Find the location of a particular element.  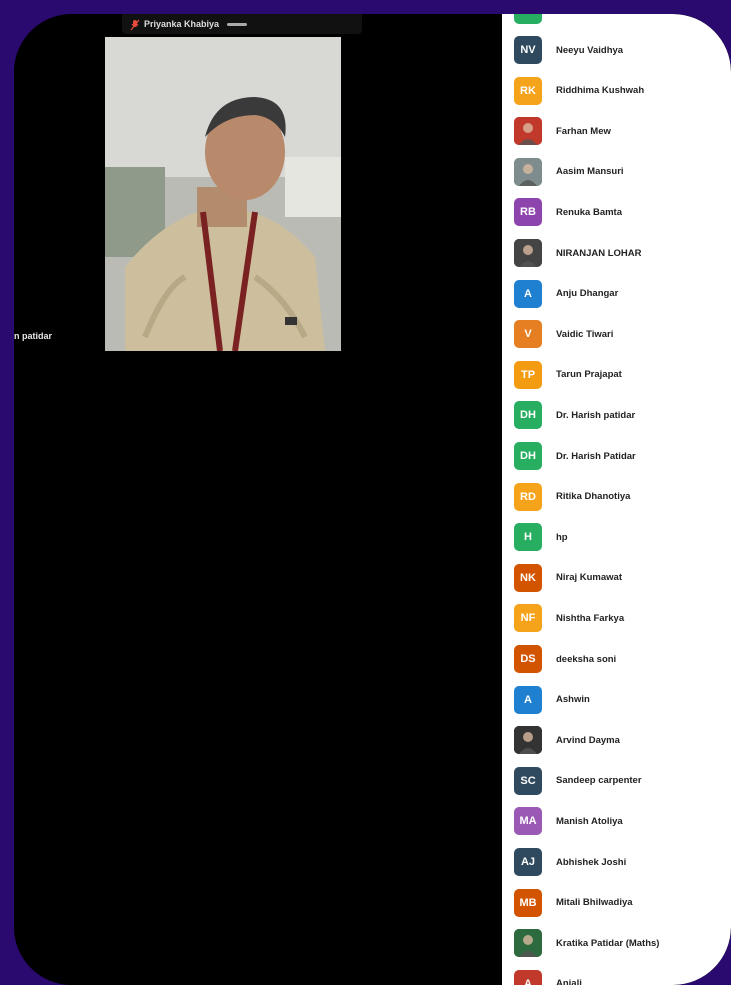

participant-row: NF Nishtha Farkya is located at coordinates (616, 618).